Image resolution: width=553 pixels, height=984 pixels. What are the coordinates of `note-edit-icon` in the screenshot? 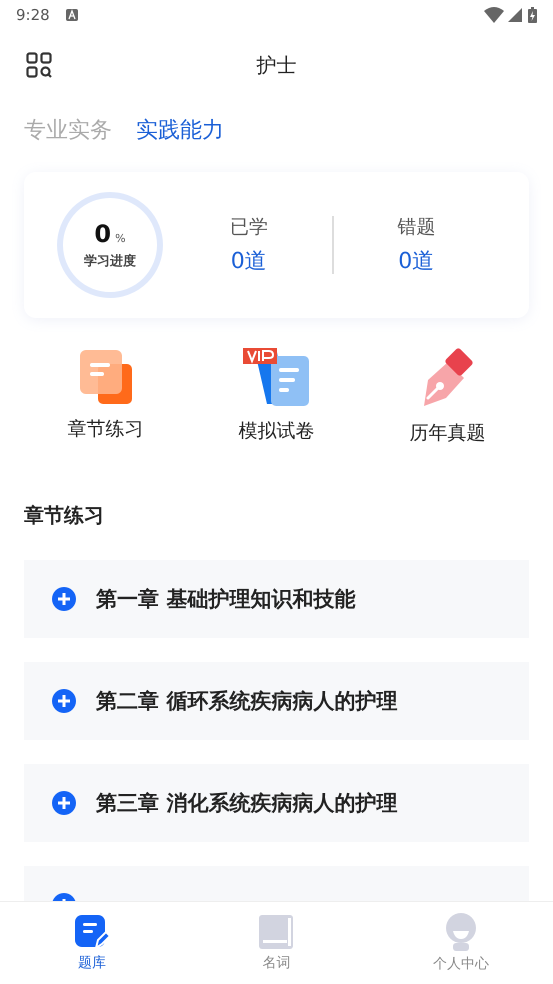 It's located at (92, 932).